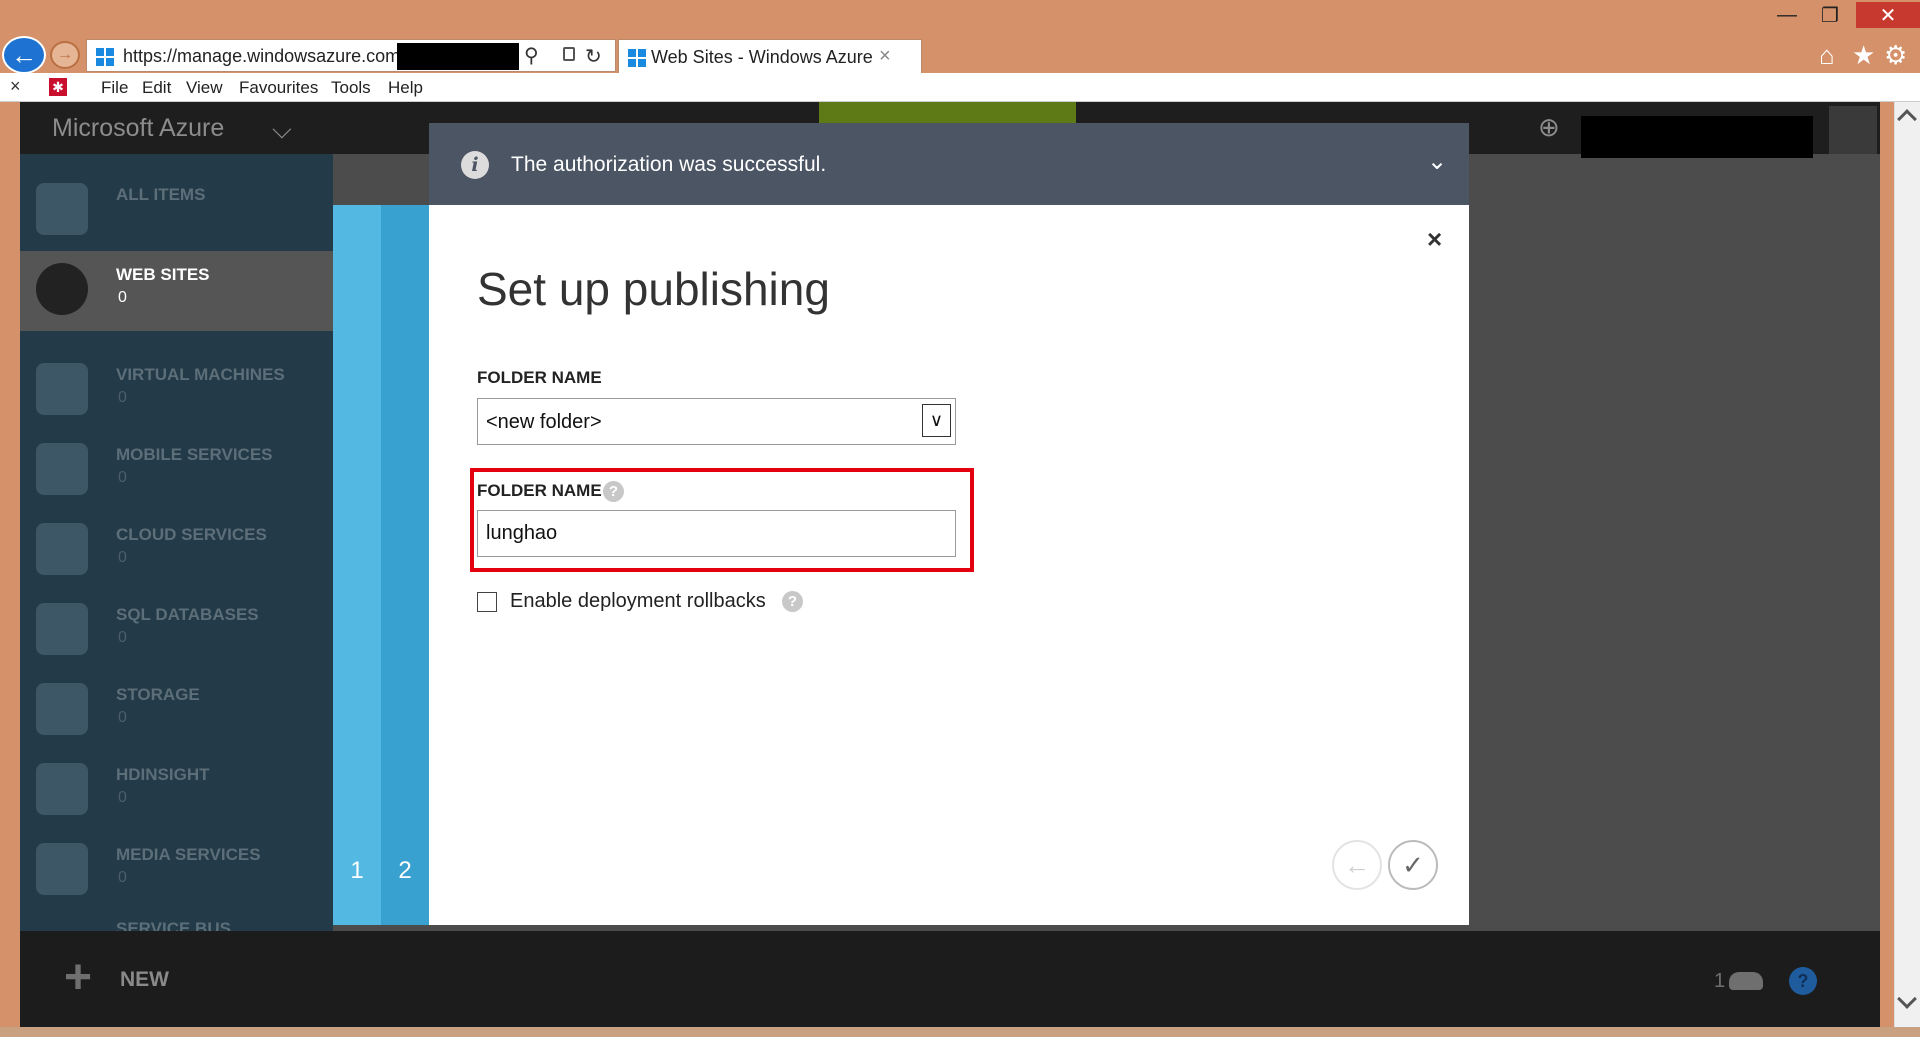 This screenshot has width=1920, height=1037. Describe the element at coordinates (62, 709) in the screenshot. I see `table-icon` at that location.